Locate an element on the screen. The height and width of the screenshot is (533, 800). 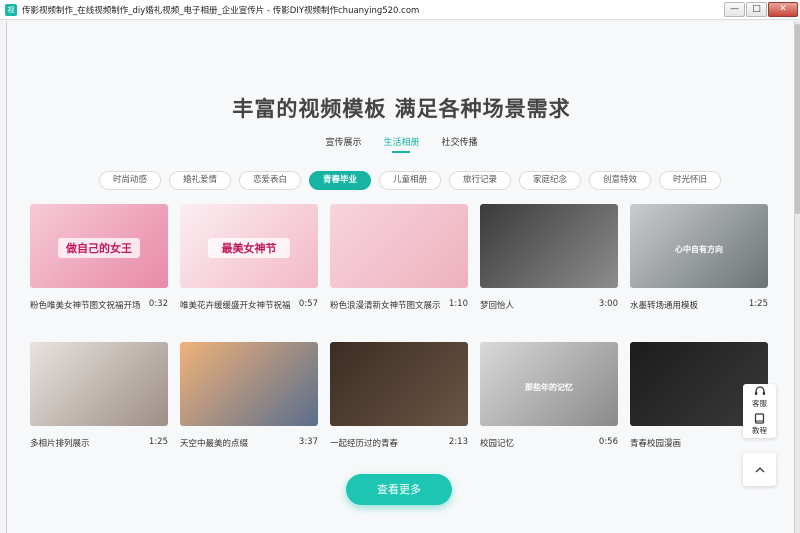
chevron-up-icon is located at coordinates (759, 470).